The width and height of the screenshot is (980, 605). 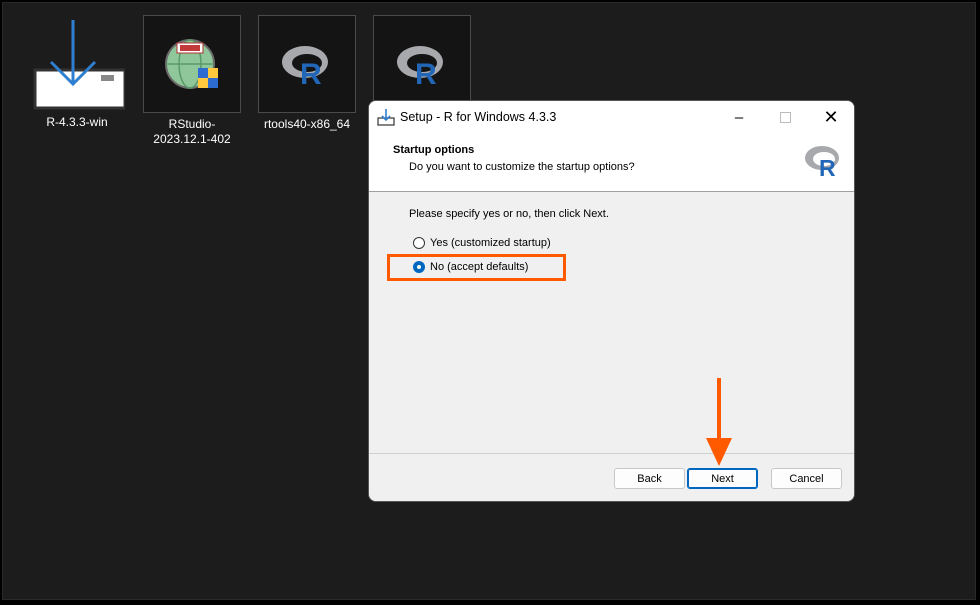 I want to click on maximize-button, so click(x=785, y=117).